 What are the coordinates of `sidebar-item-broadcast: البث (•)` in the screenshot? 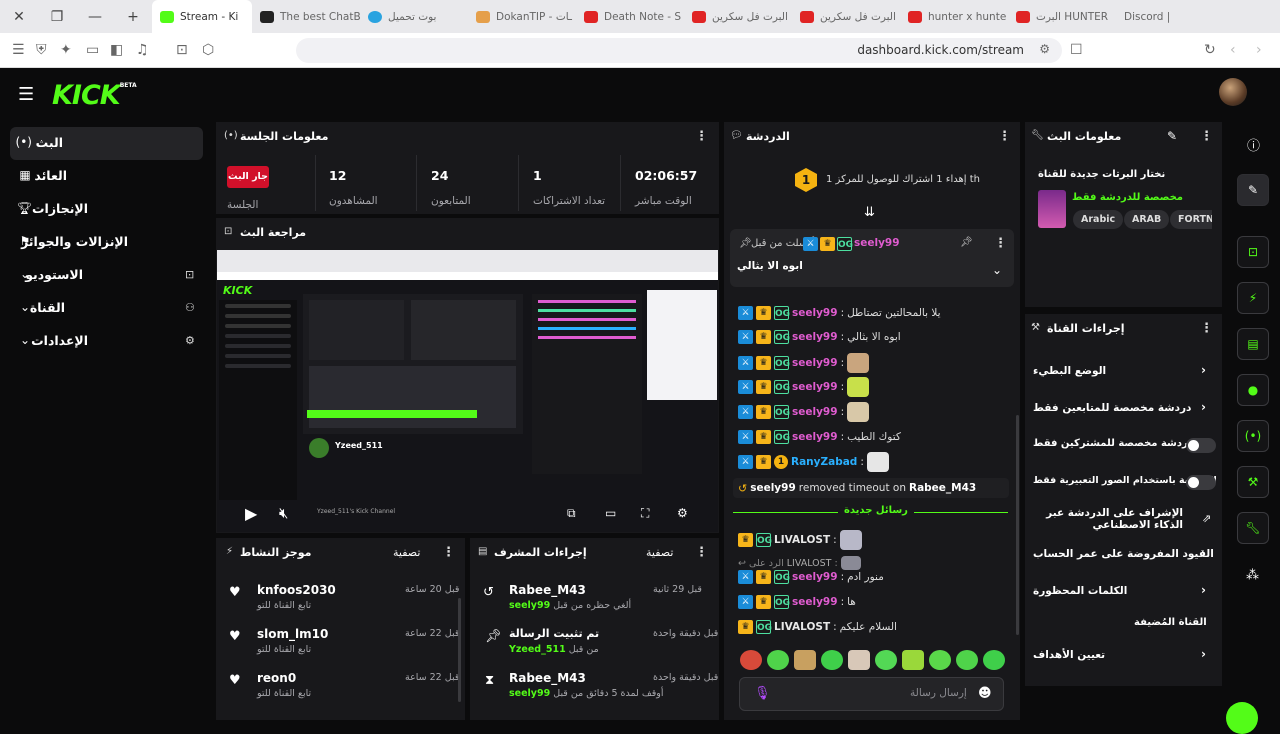 It's located at (106, 143).